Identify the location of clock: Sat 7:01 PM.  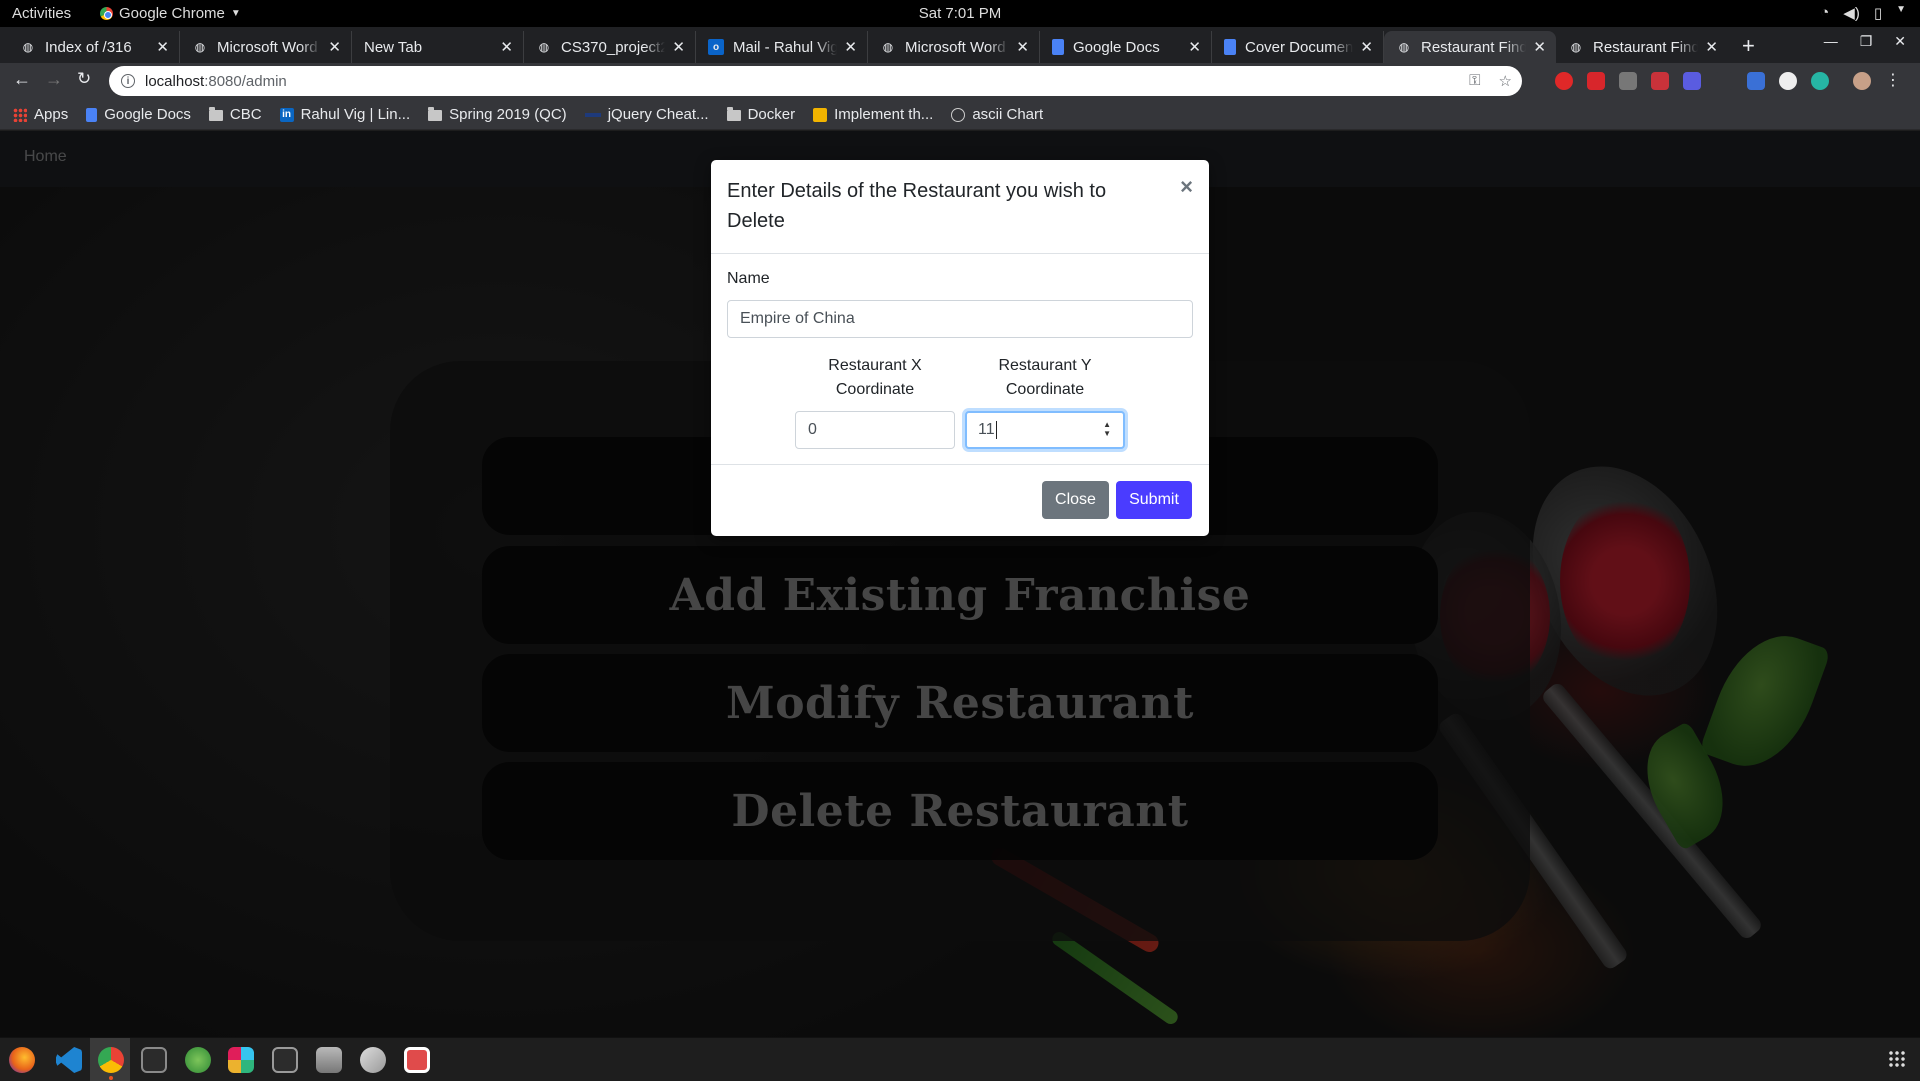
(960, 13).